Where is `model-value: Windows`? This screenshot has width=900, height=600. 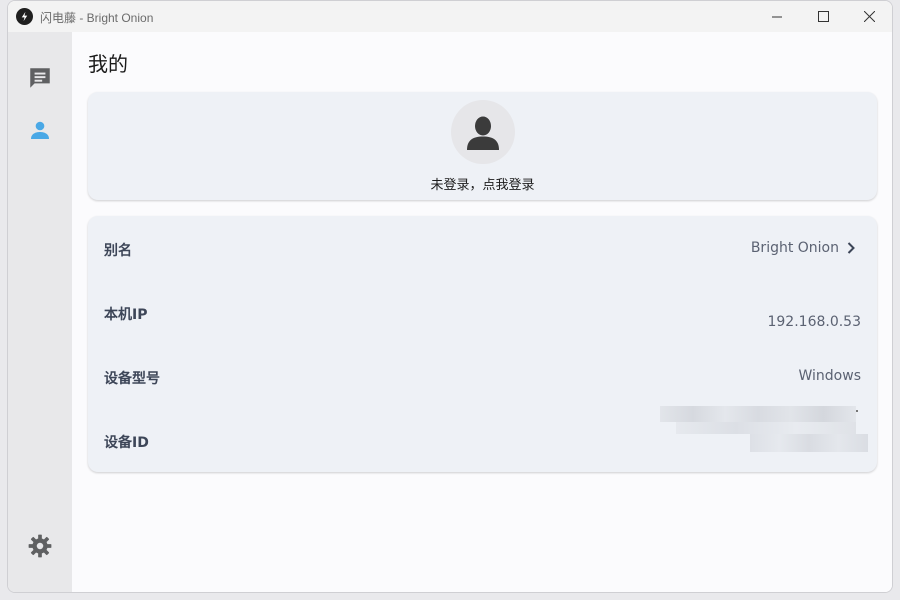 model-value: Windows is located at coordinates (830, 376).